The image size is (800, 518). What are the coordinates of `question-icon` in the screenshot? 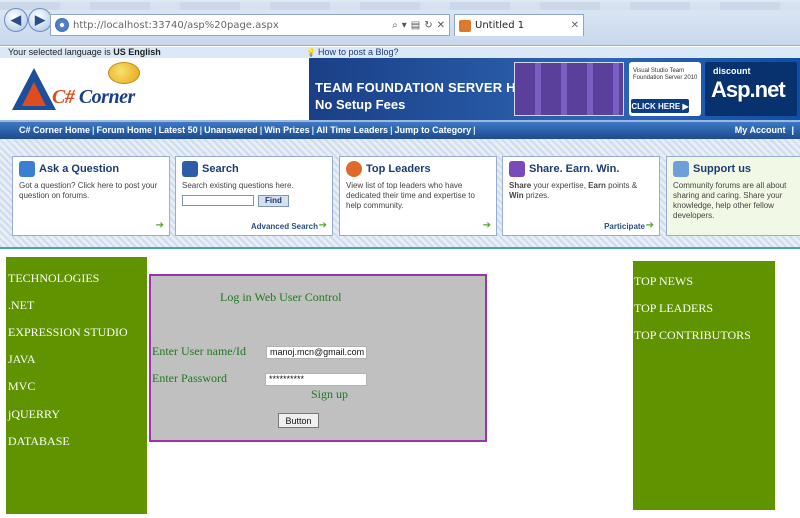 It's located at (27, 169).